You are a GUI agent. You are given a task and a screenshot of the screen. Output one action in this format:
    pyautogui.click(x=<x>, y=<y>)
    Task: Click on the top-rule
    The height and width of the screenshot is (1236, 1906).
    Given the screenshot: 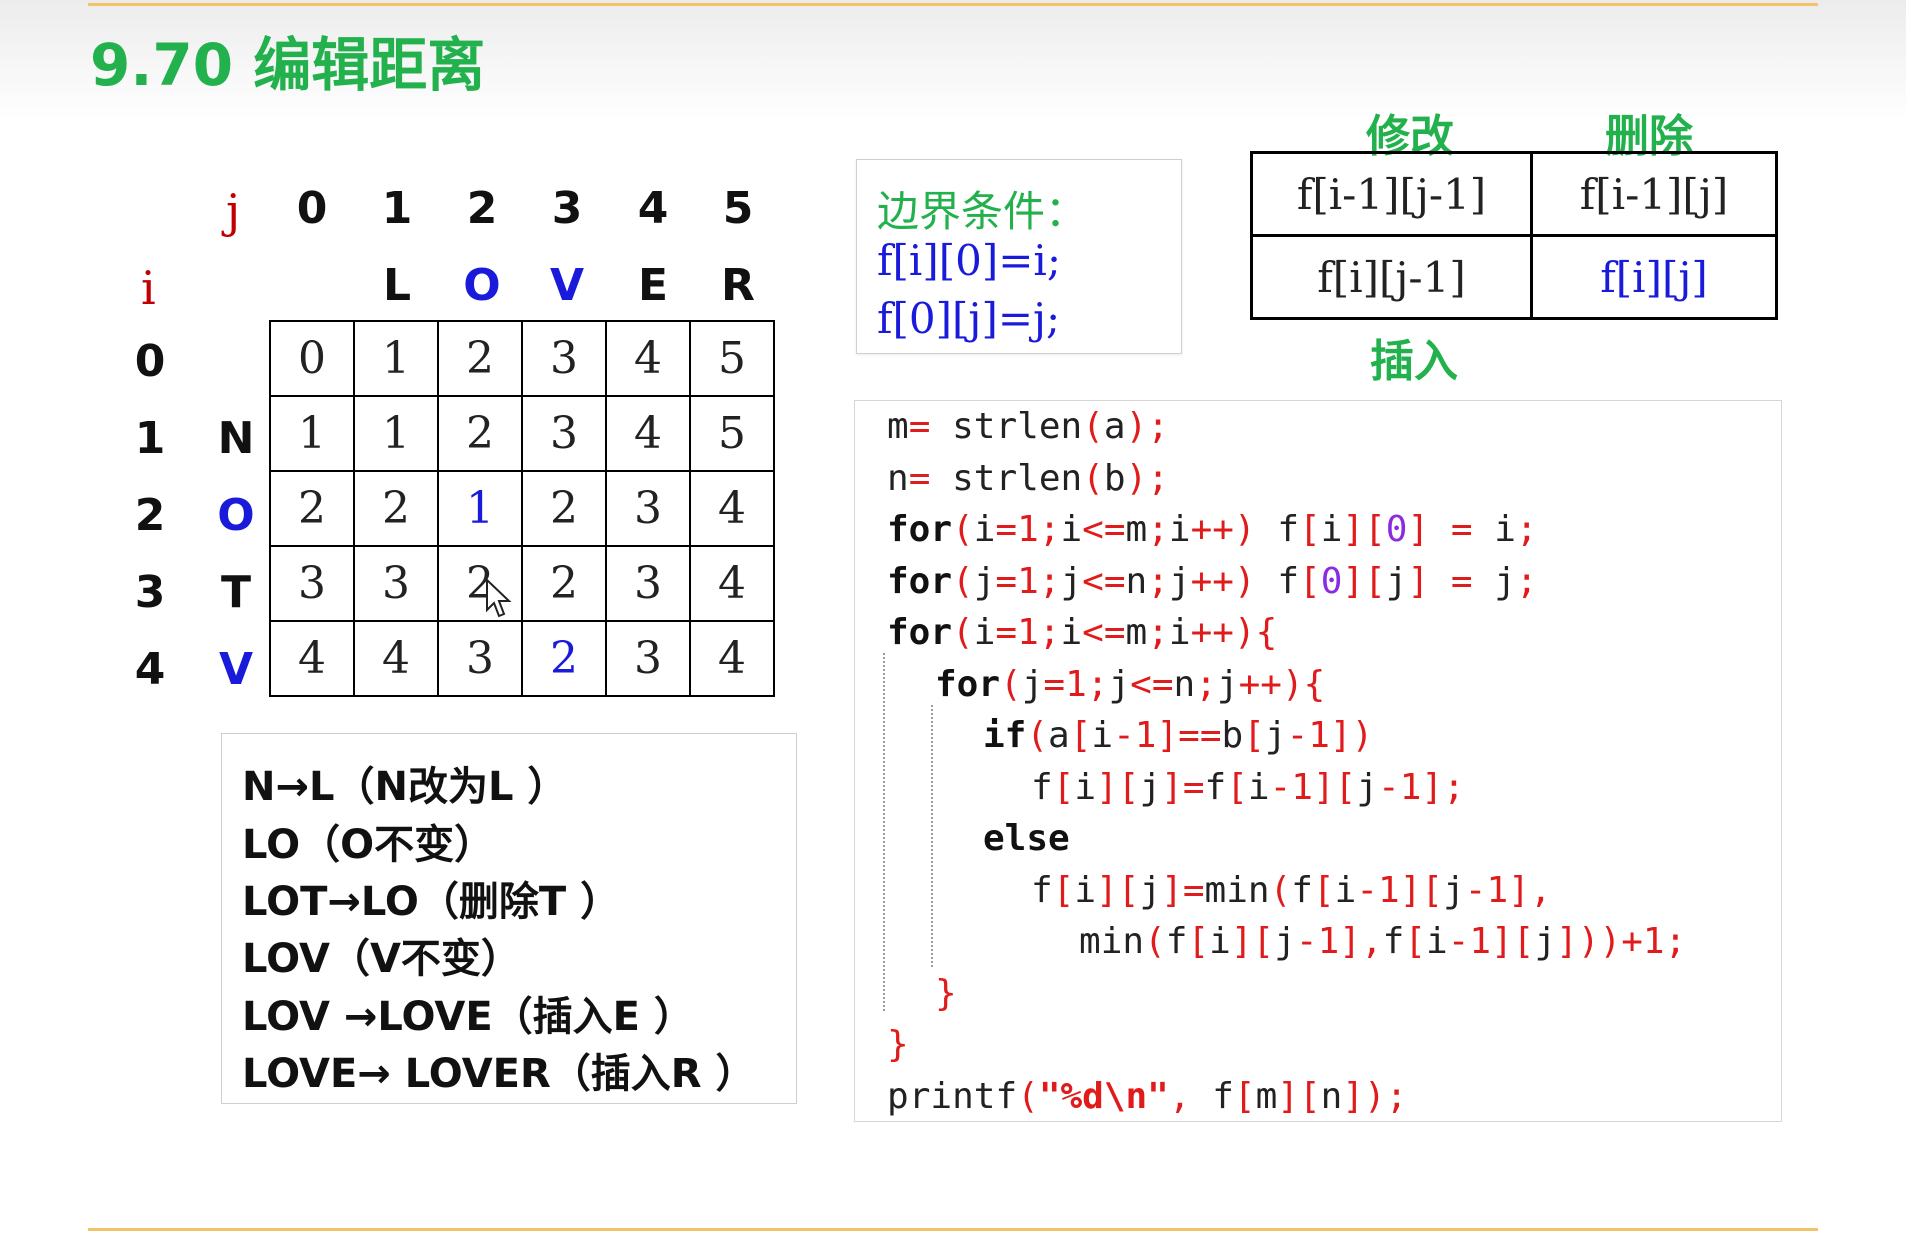 What is the action you would take?
    pyautogui.click(x=953, y=4)
    